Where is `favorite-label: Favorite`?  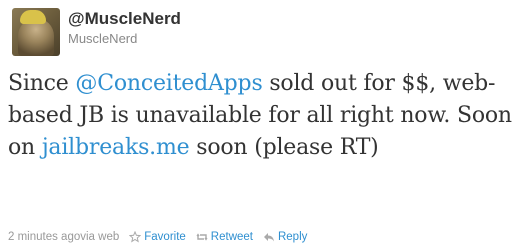
favorite-label: Favorite is located at coordinates (165, 237).